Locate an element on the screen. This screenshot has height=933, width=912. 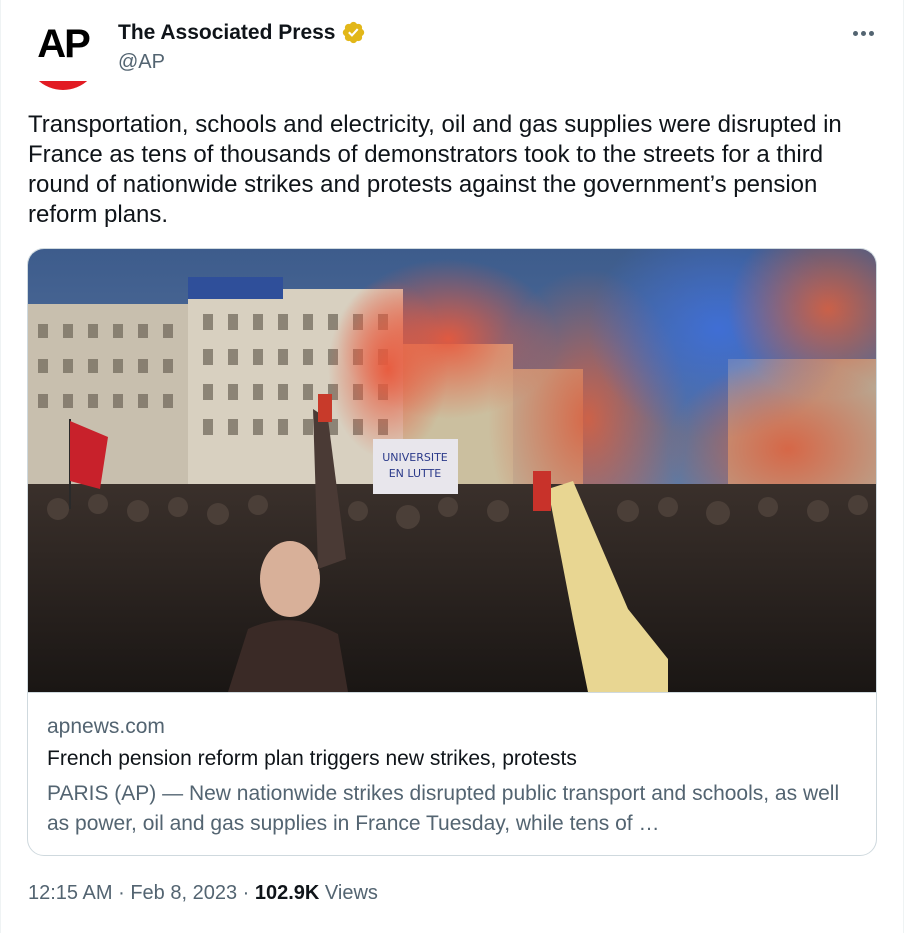
author-handle: @AP is located at coordinates (141, 62).